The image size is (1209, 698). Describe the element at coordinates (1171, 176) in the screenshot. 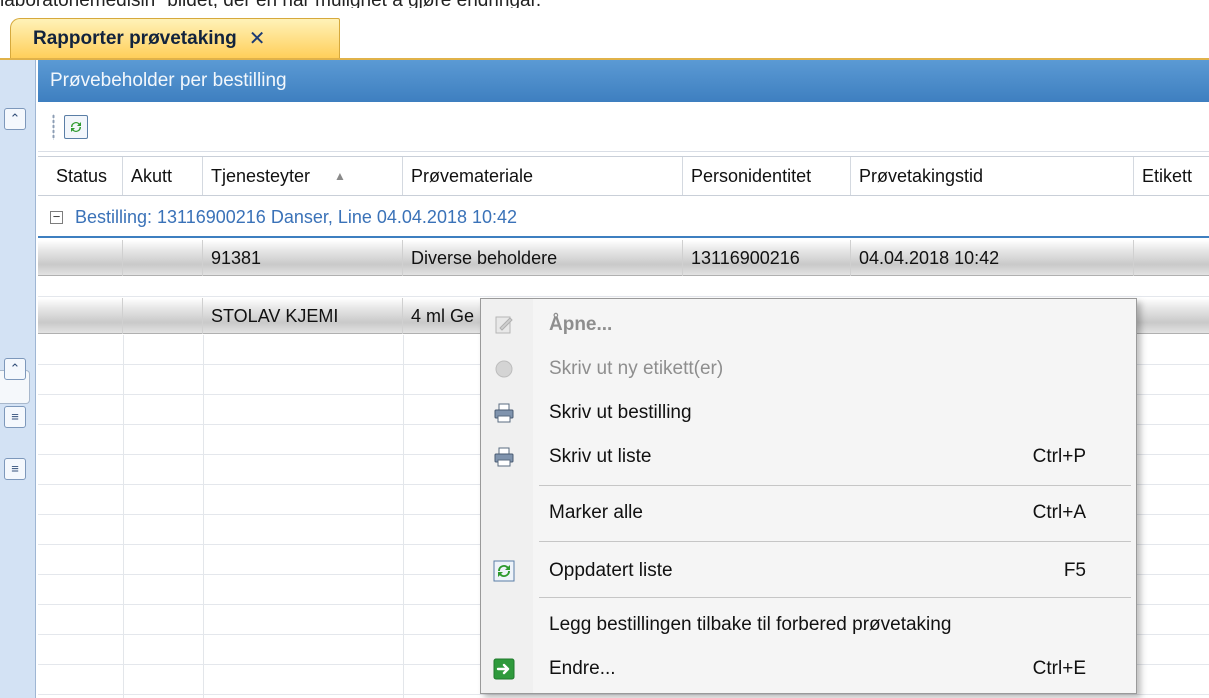

I see `column-header-etikett: Etikett` at that location.